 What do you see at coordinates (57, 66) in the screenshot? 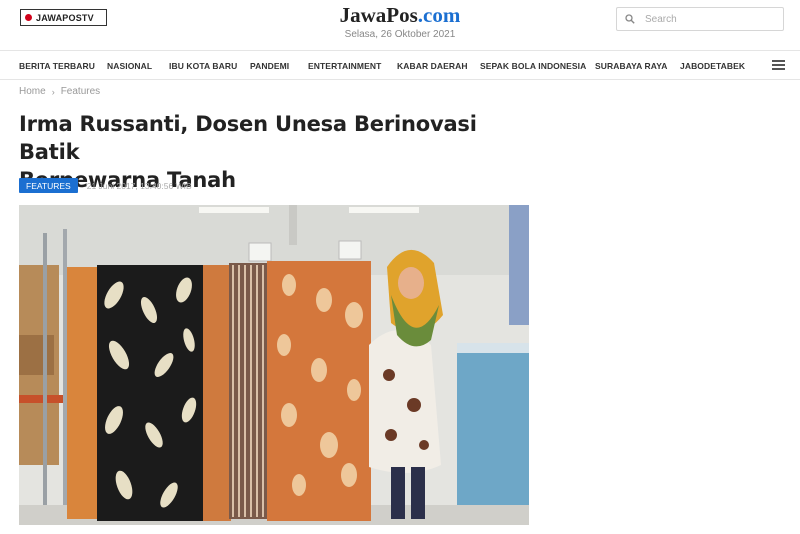
I see `nav-item-berita-terbaru: BERITA TERBARU` at bounding box center [57, 66].